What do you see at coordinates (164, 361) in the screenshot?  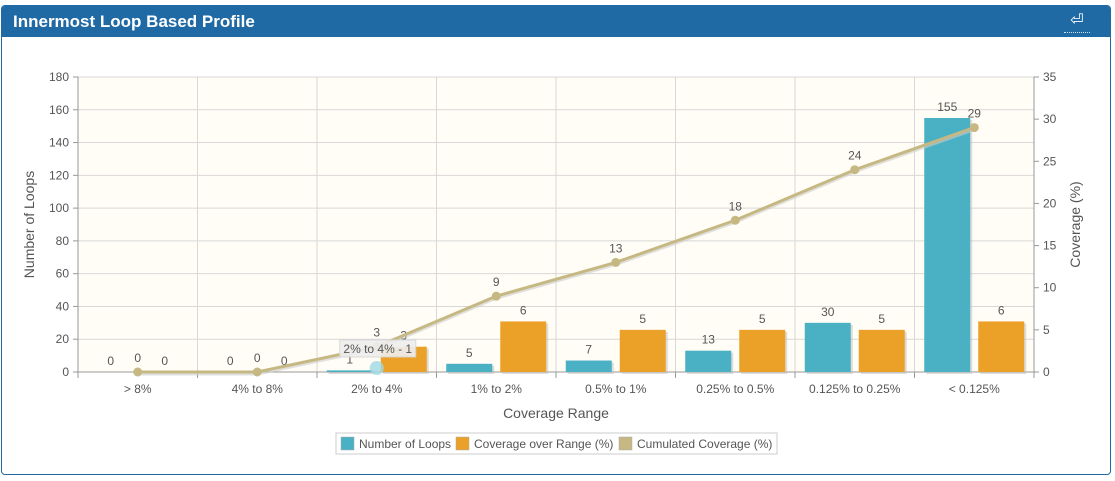 I see `data-label-coverage: 0` at bounding box center [164, 361].